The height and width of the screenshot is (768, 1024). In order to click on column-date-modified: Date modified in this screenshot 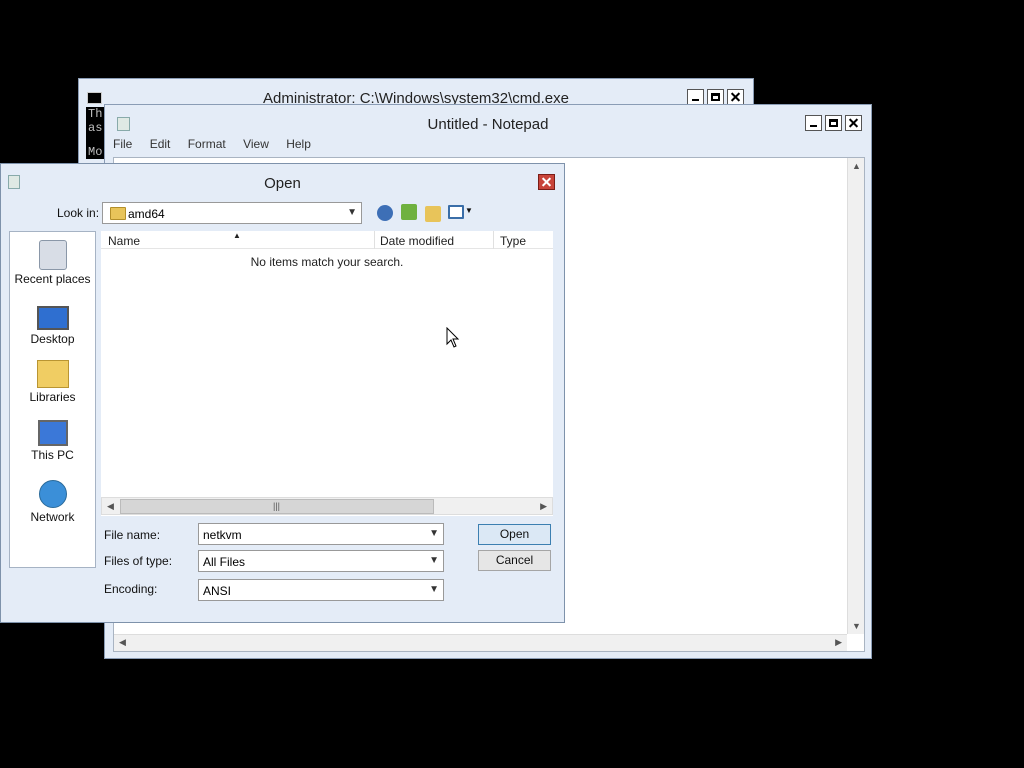, I will do `click(417, 241)`.